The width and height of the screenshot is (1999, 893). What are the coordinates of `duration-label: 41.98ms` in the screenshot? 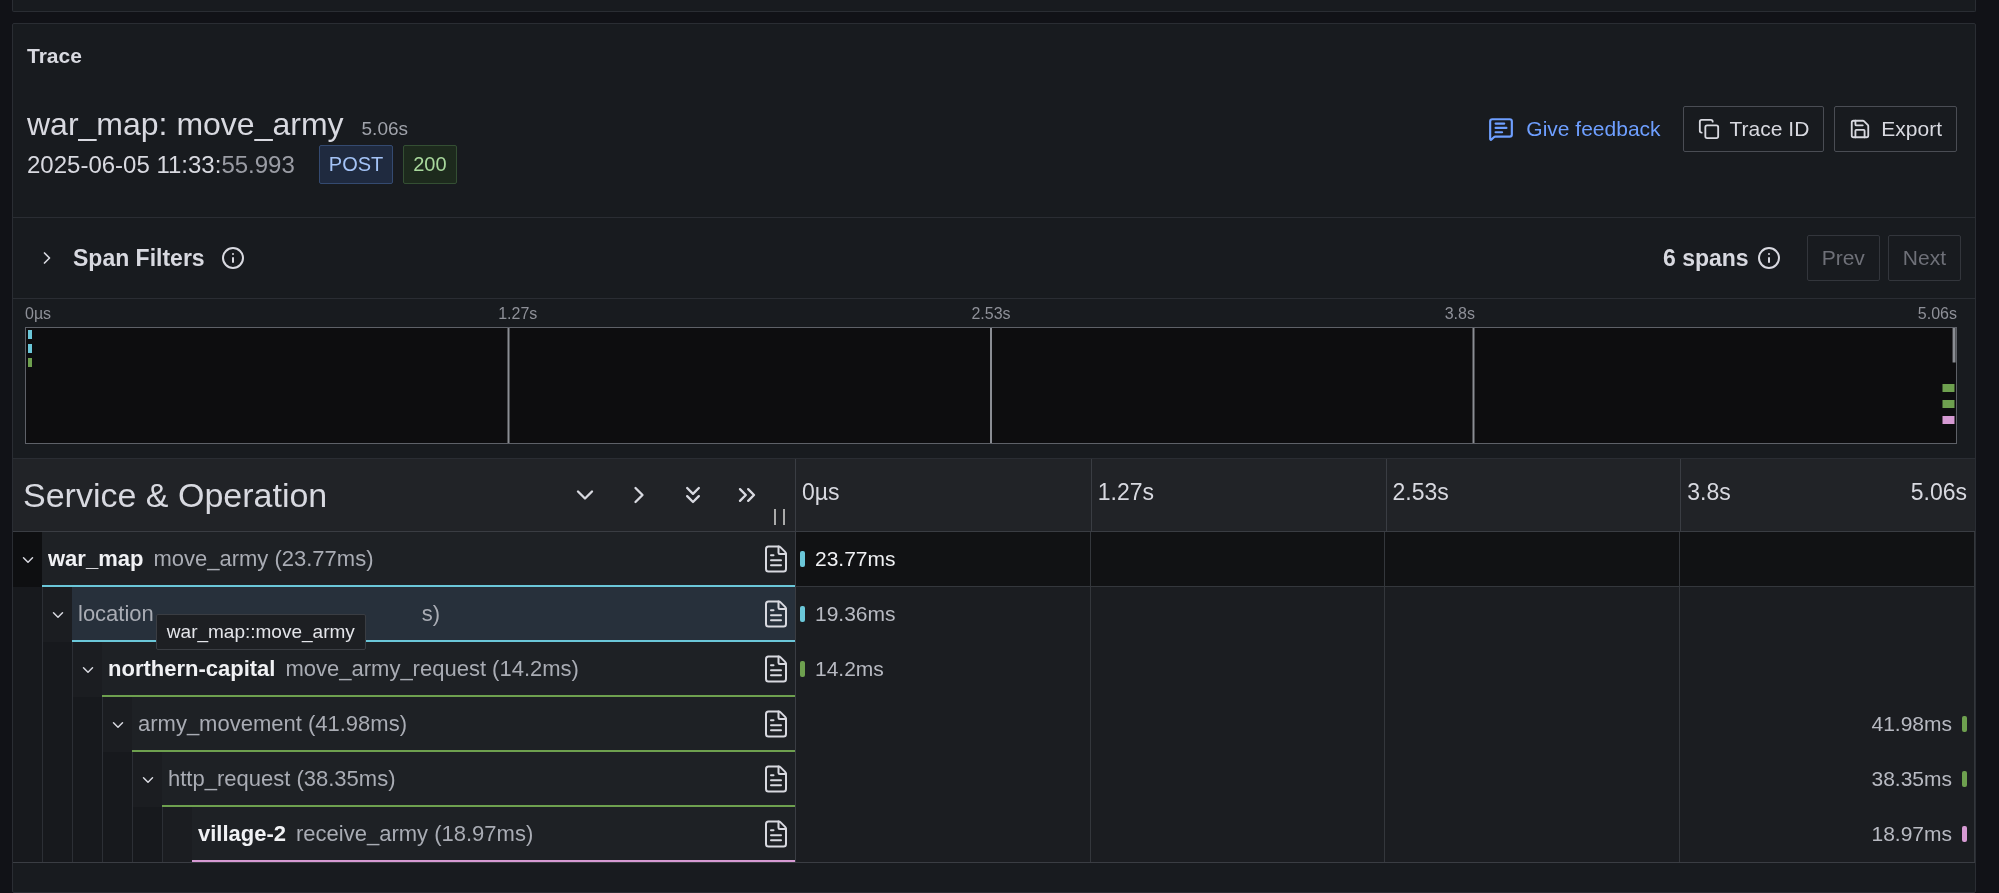 It's located at (1911, 724).